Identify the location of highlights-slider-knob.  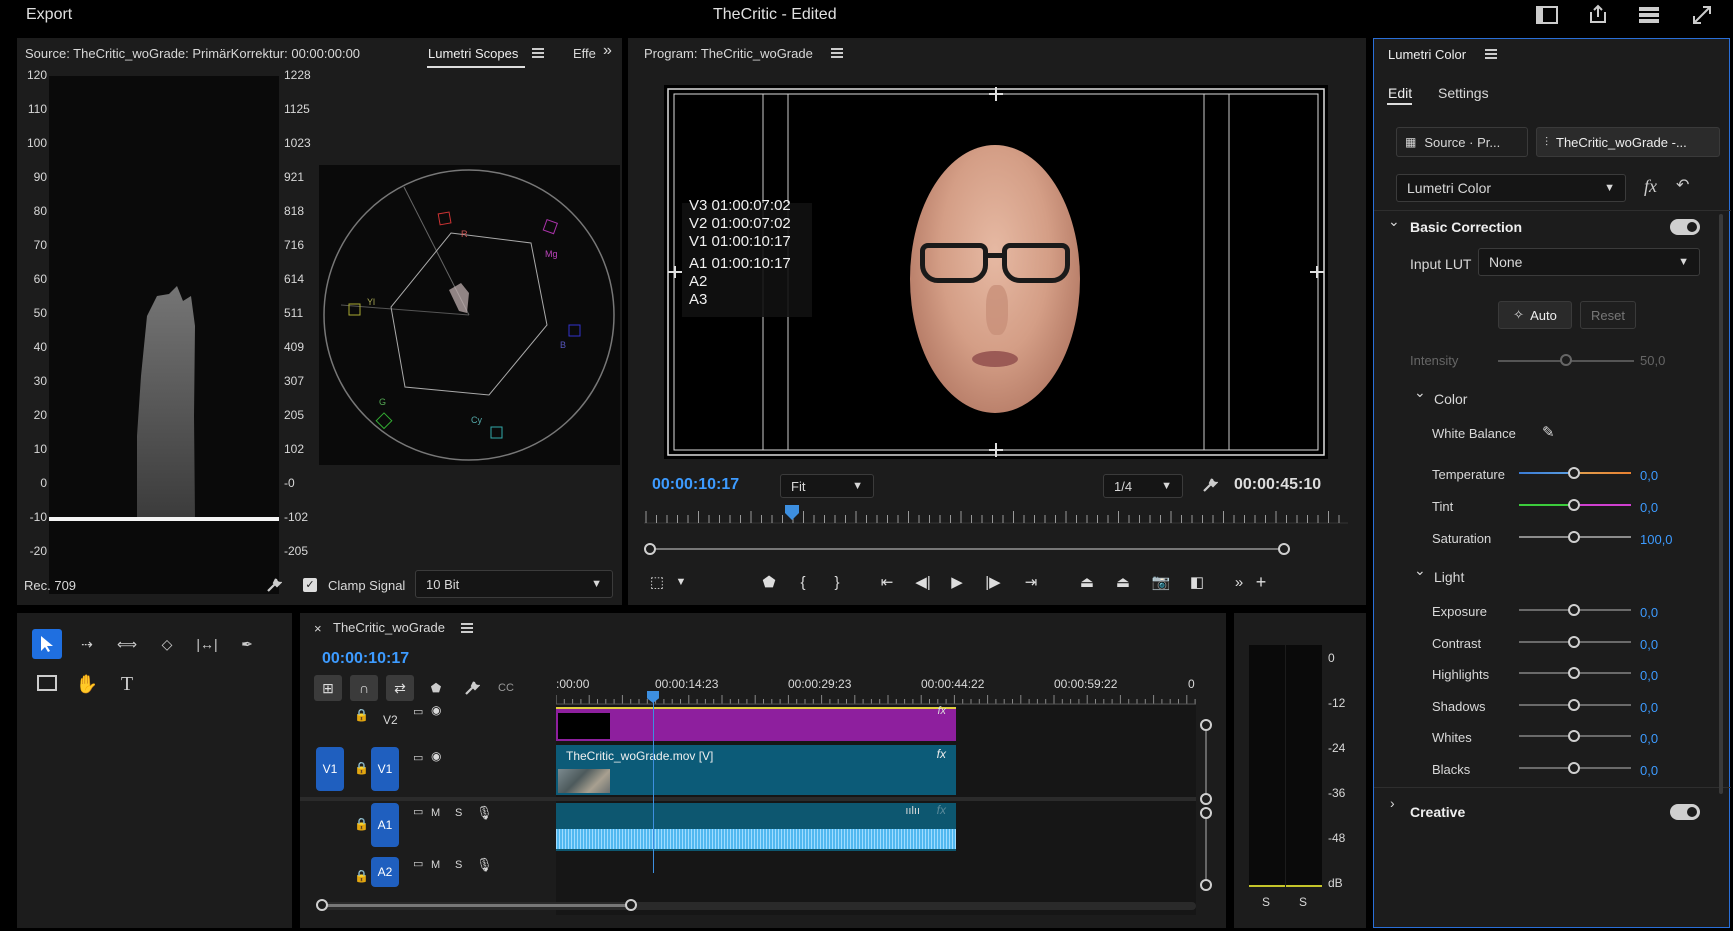
(1574, 673).